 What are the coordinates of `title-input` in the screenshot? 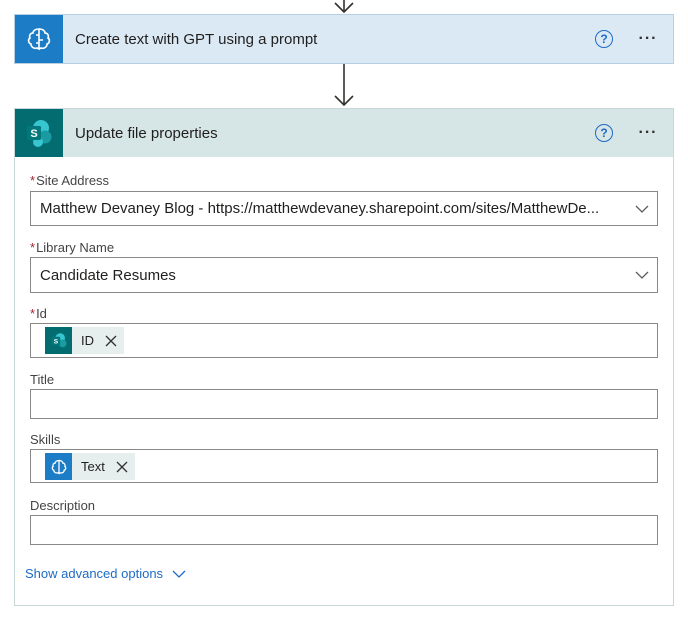 It's located at (344, 404).